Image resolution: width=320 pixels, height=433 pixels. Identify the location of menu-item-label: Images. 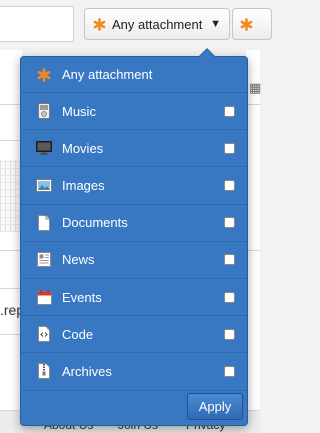
(83, 185).